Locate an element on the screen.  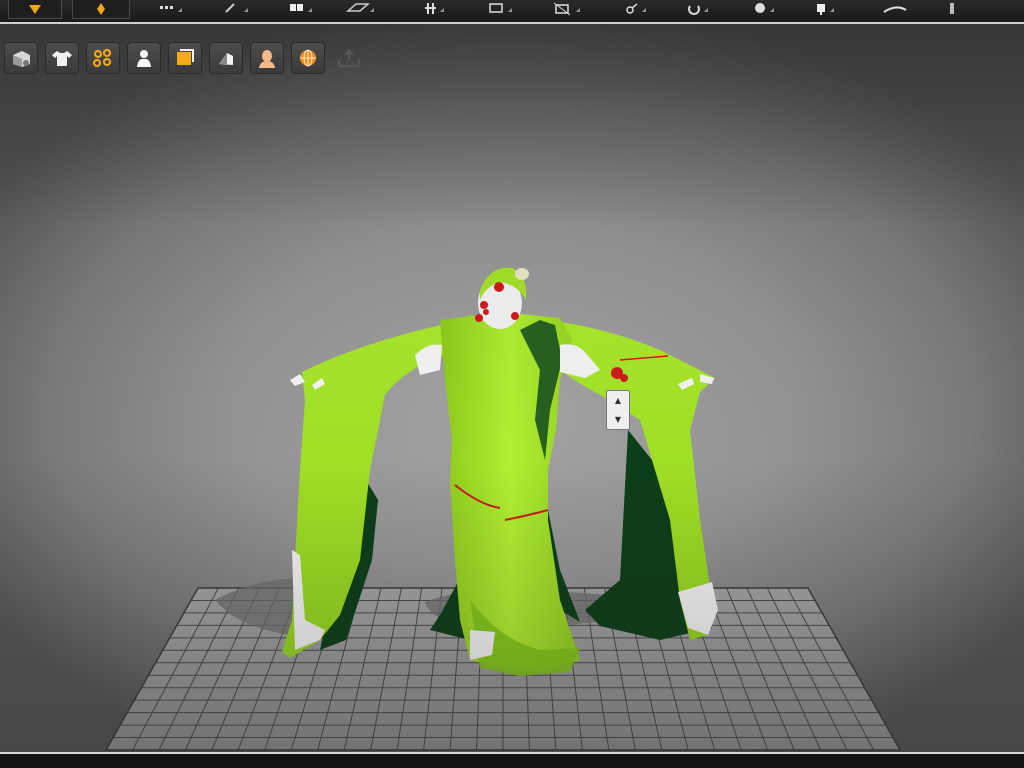
globe-map-icon is located at coordinates (308, 58).